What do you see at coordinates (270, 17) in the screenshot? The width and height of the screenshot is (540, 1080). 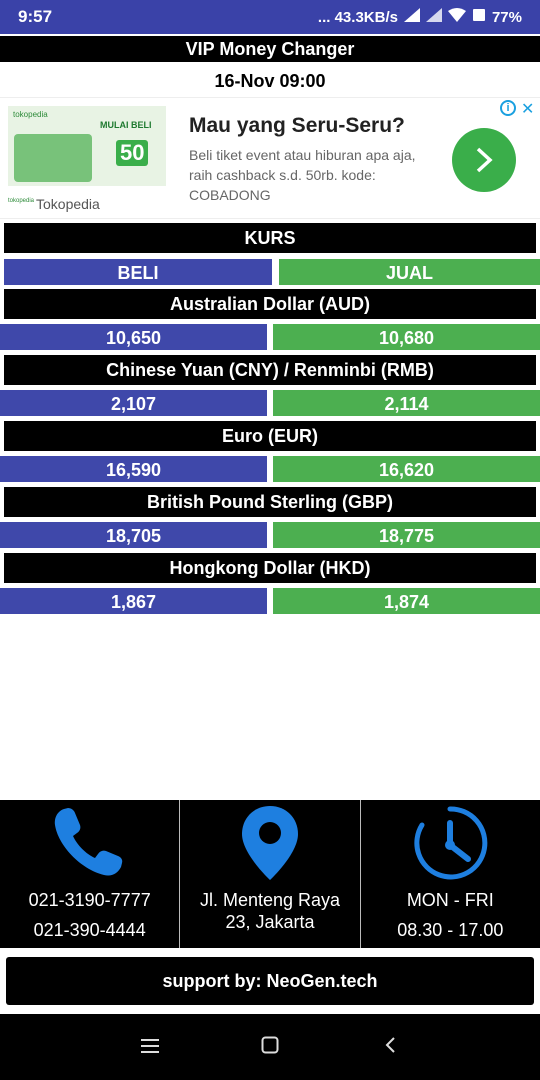 I see `status-bar: 9:57 ... 43.3KB/s 77%` at bounding box center [270, 17].